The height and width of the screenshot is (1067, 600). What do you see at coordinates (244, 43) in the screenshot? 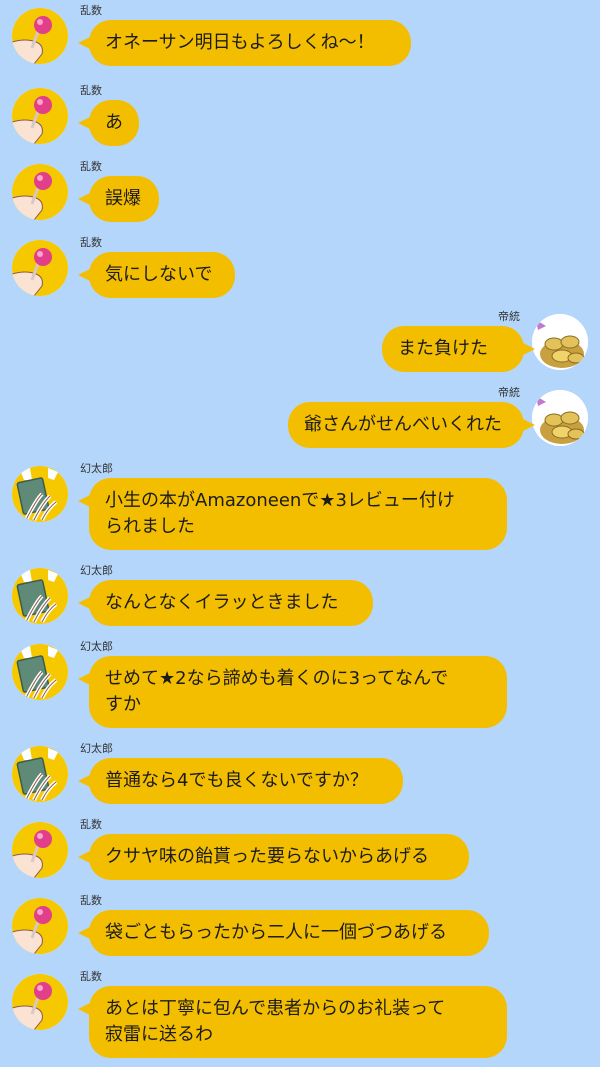
I see `message-bubble: オネーサン明日もよろしくね～！` at bounding box center [244, 43].